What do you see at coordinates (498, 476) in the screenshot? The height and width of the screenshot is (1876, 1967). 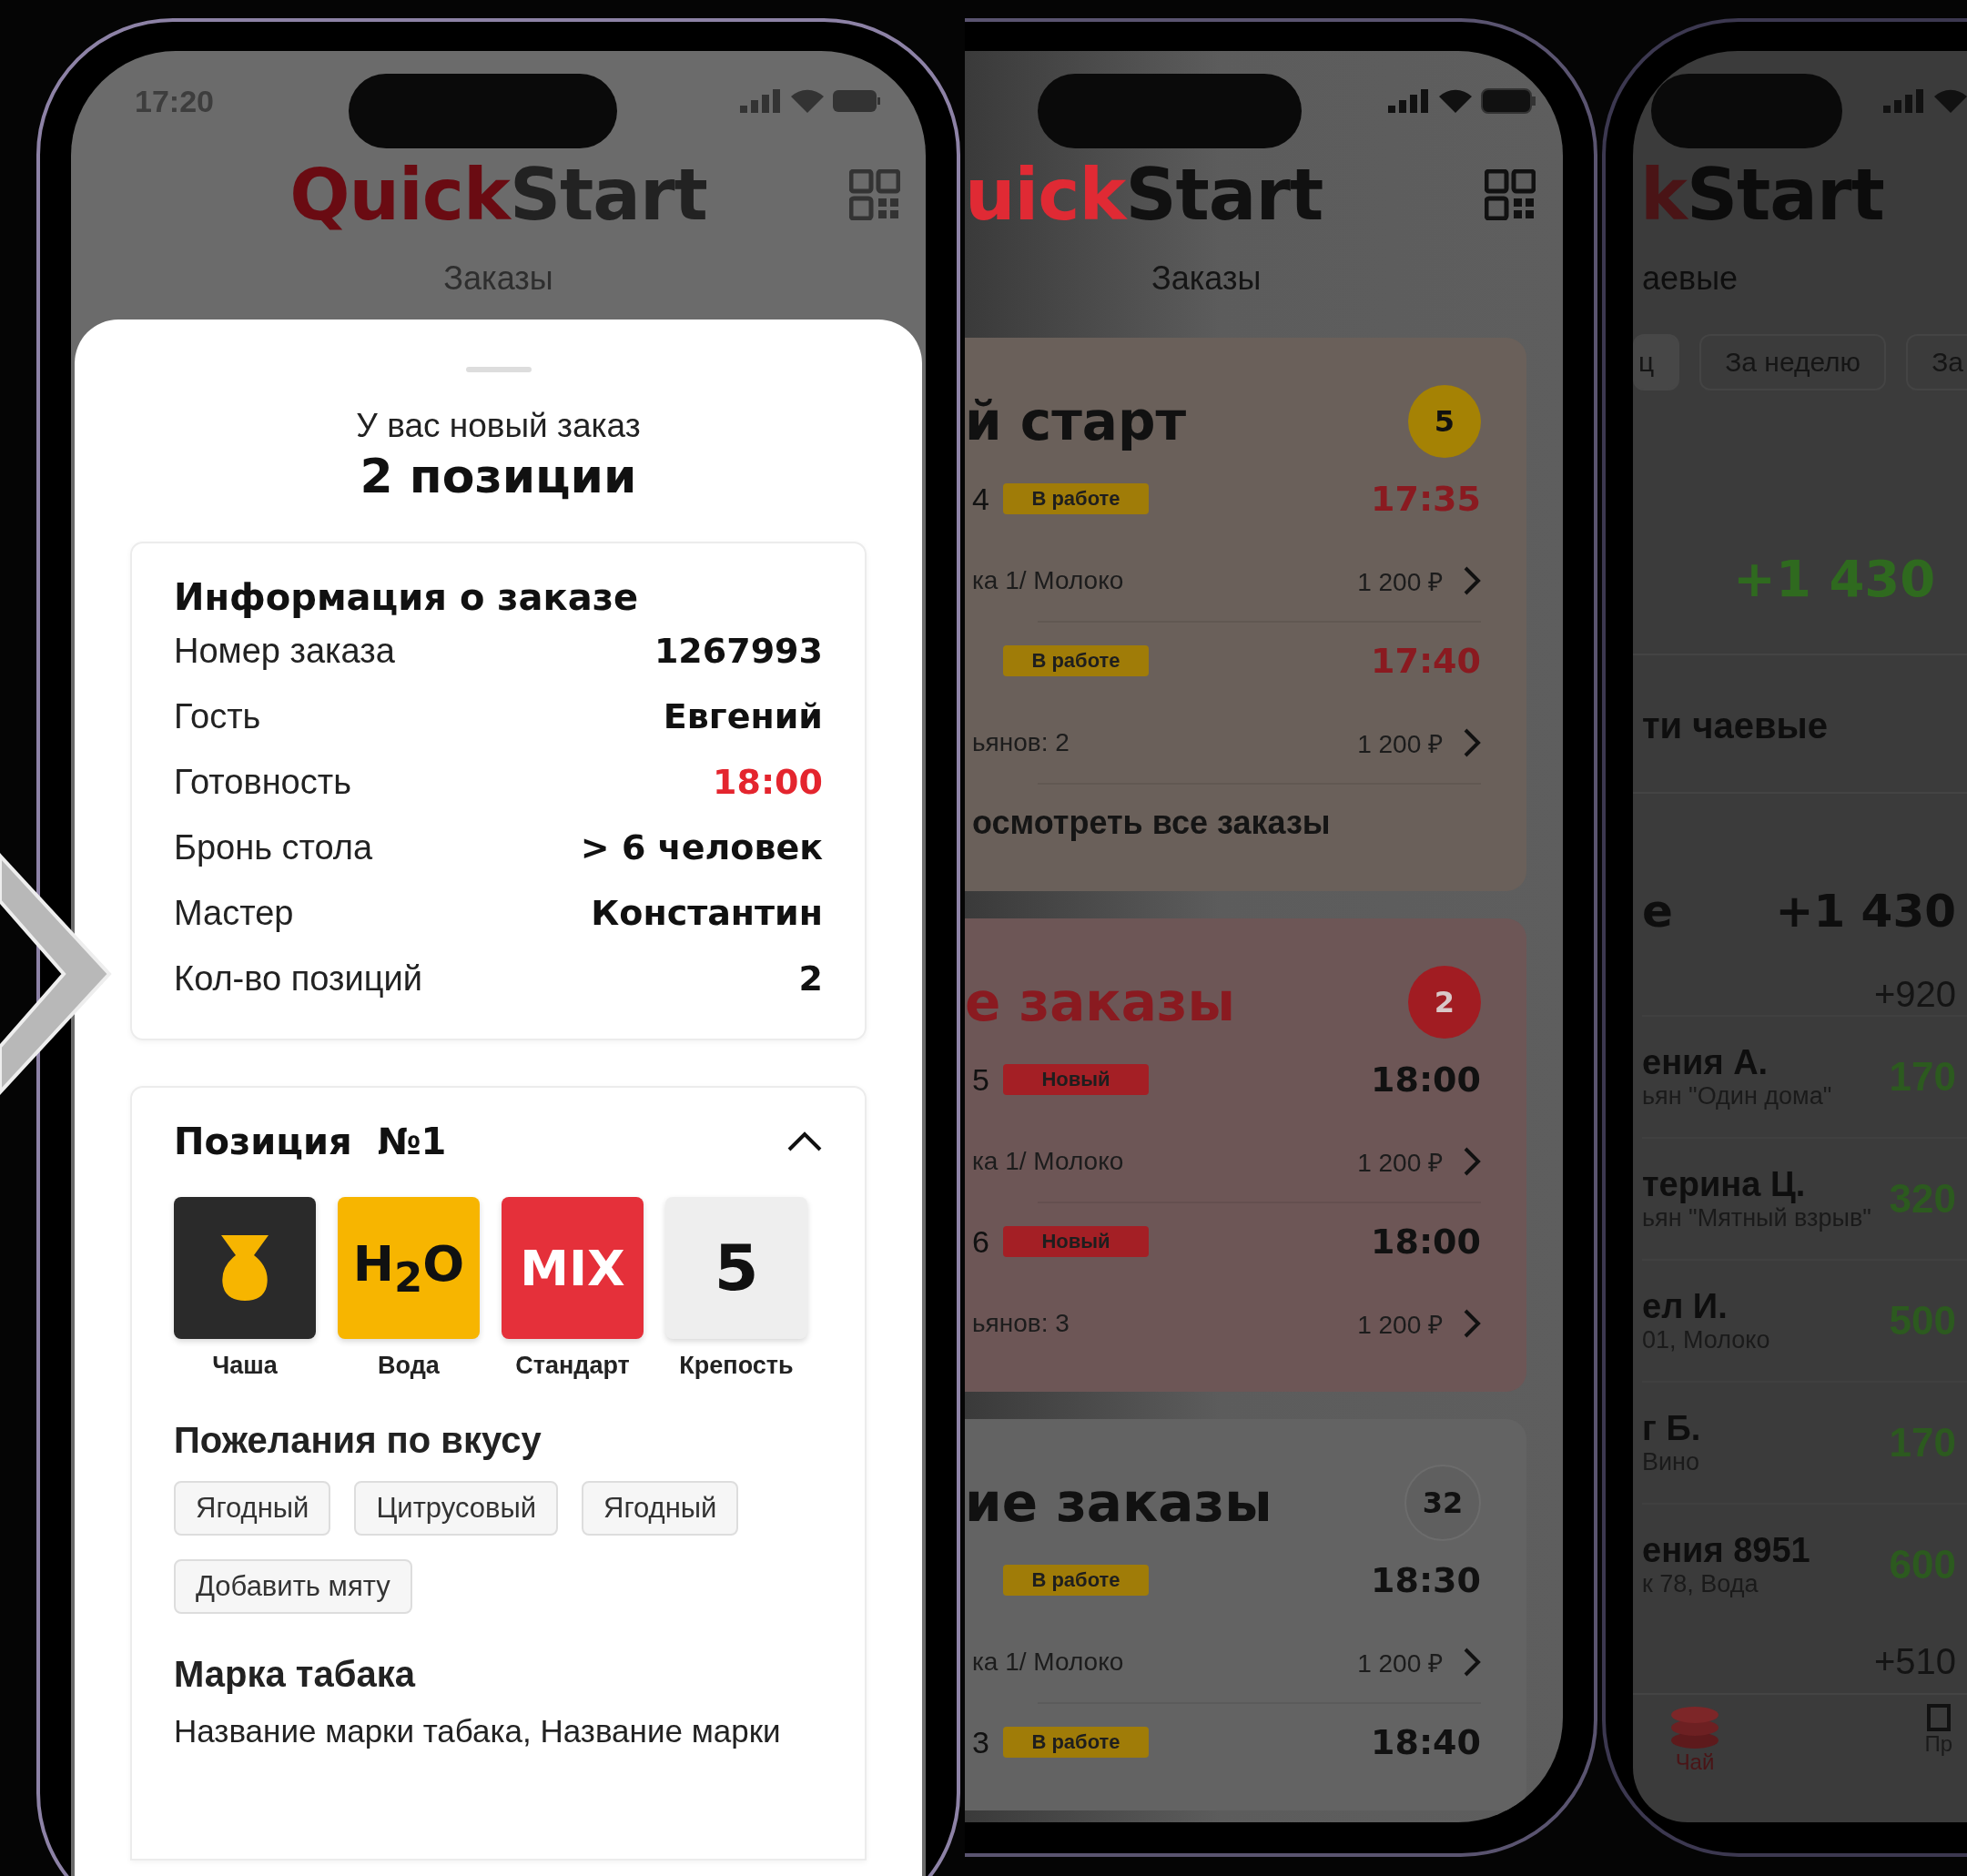 I see `sheet-title: 2 позиции` at bounding box center [498, 476].